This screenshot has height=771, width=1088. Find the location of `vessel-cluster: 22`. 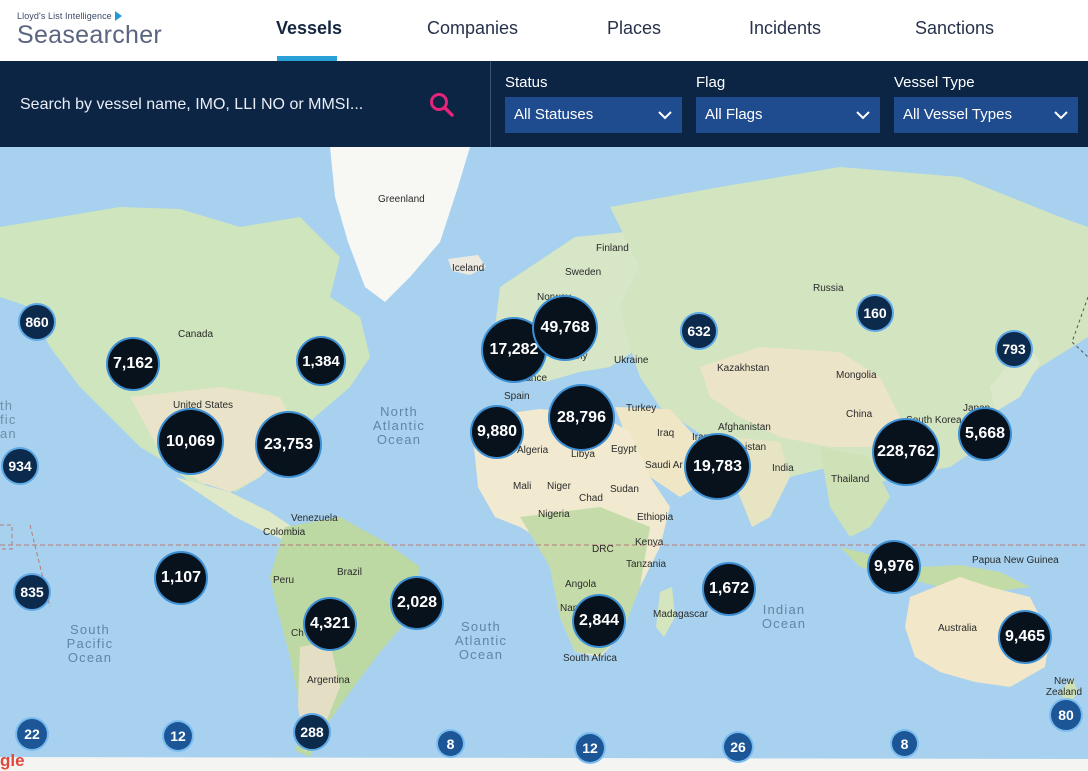

vessel-cluster: 22 is located at coordinates (32, 734).